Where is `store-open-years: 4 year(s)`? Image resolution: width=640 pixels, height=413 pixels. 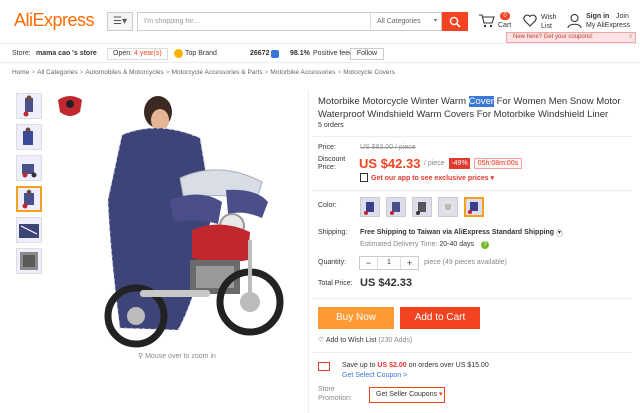
store-open-years: 4 year(s) is located at coordinates (148, 53).